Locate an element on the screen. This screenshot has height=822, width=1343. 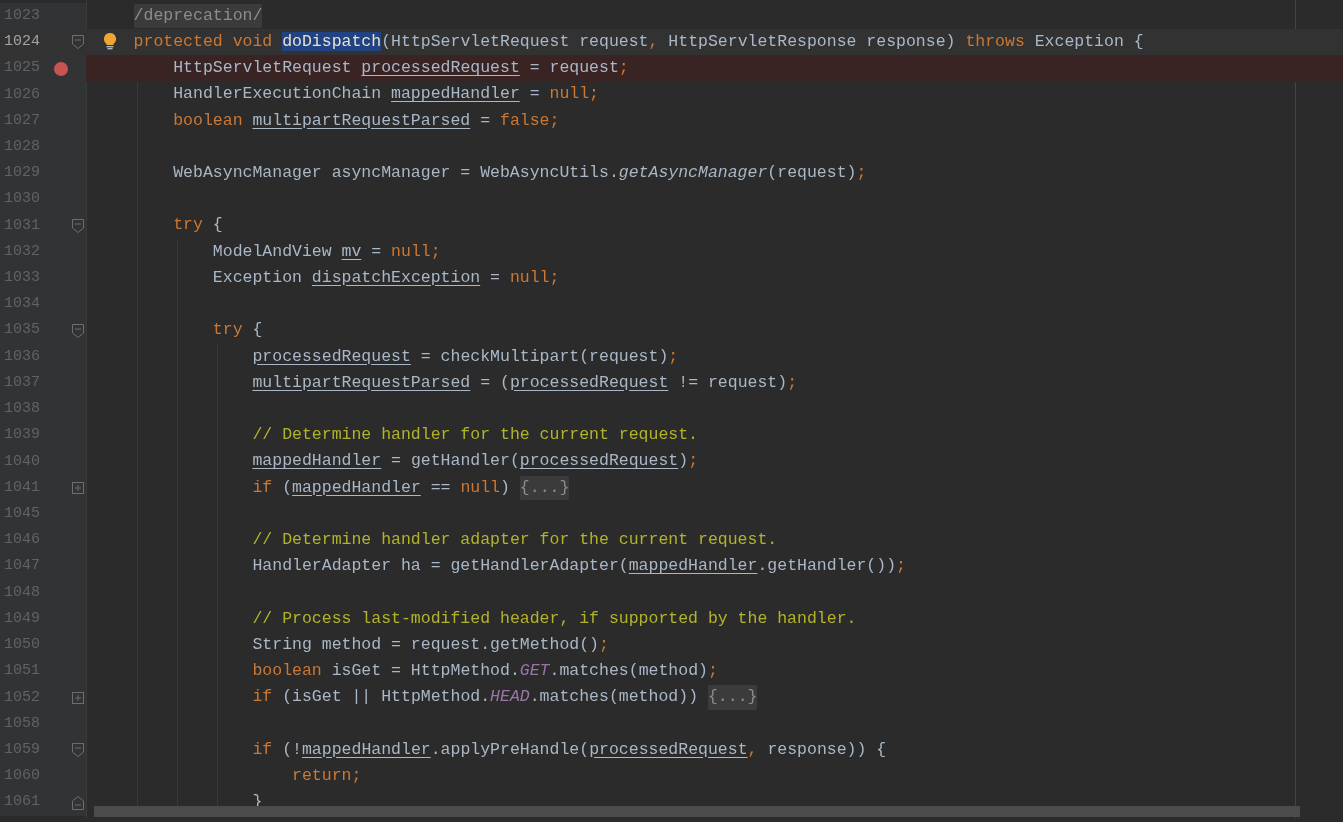
breakpoint-icon is located at coordinates (61, 68).